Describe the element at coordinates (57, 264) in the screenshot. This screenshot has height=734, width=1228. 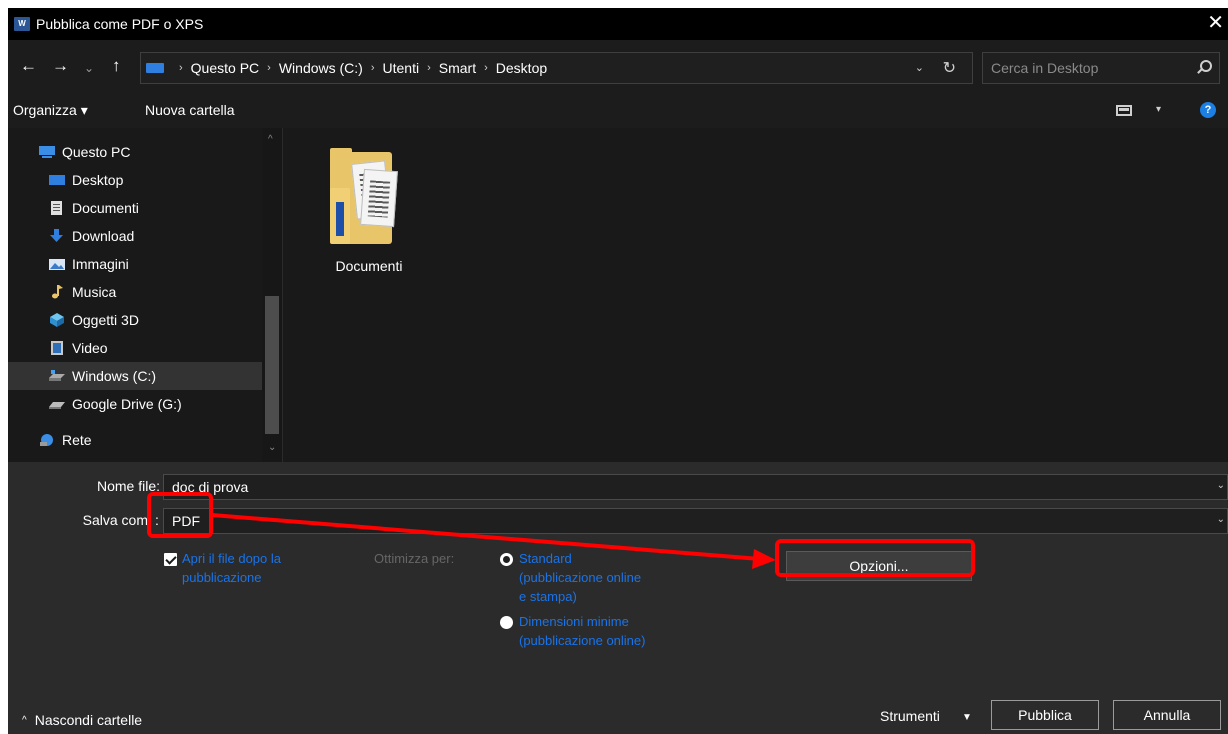
I see `pictures-icon` at that location.